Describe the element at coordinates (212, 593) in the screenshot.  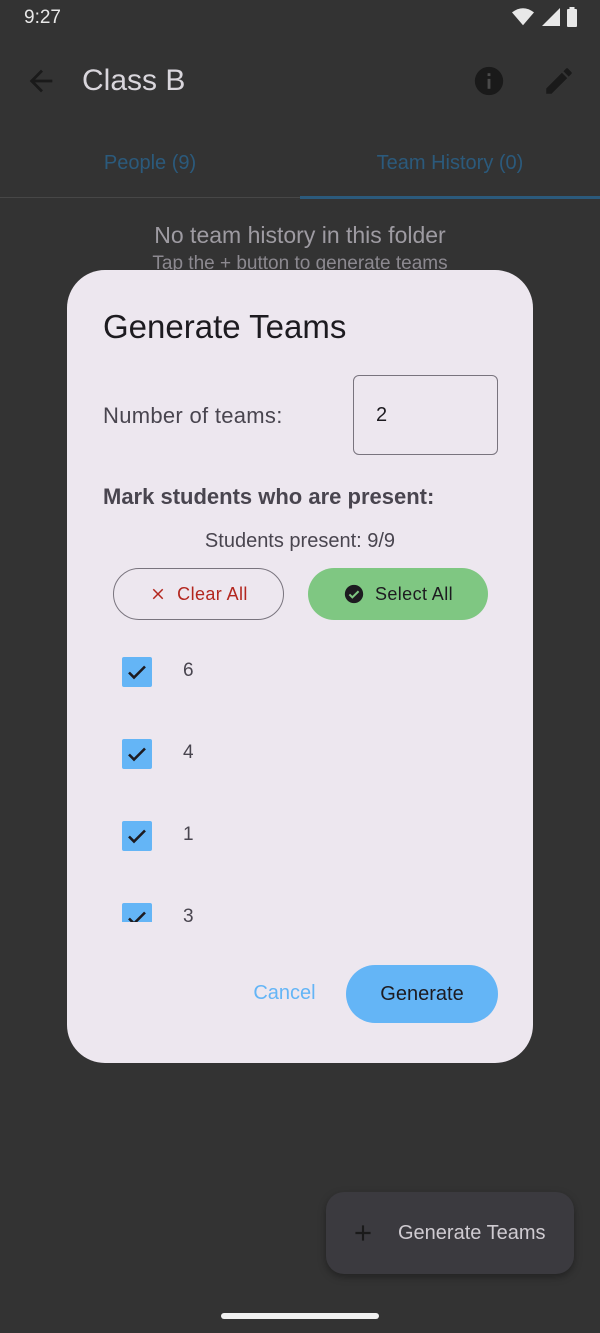
I see `clear-all-label: Clear All` at that location.